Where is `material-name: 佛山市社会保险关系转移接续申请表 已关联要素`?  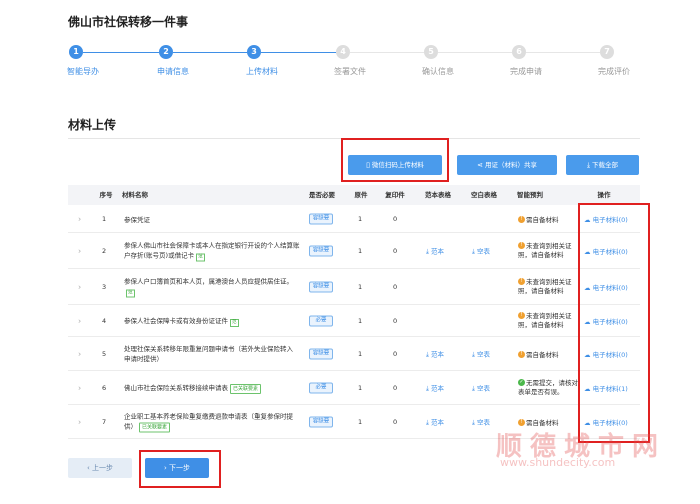 material-name: 佛山市社会保险关系转移接续申请表 已关联要素 is located at coordinates (213, 388).